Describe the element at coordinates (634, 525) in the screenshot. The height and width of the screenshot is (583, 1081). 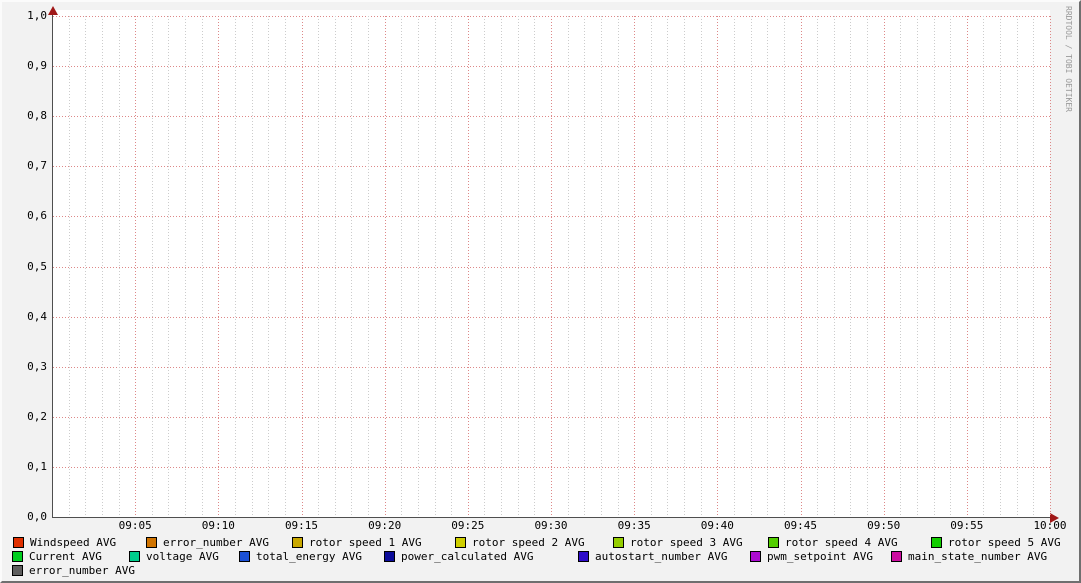
I see `x-tick-label: 09:35` at that location.